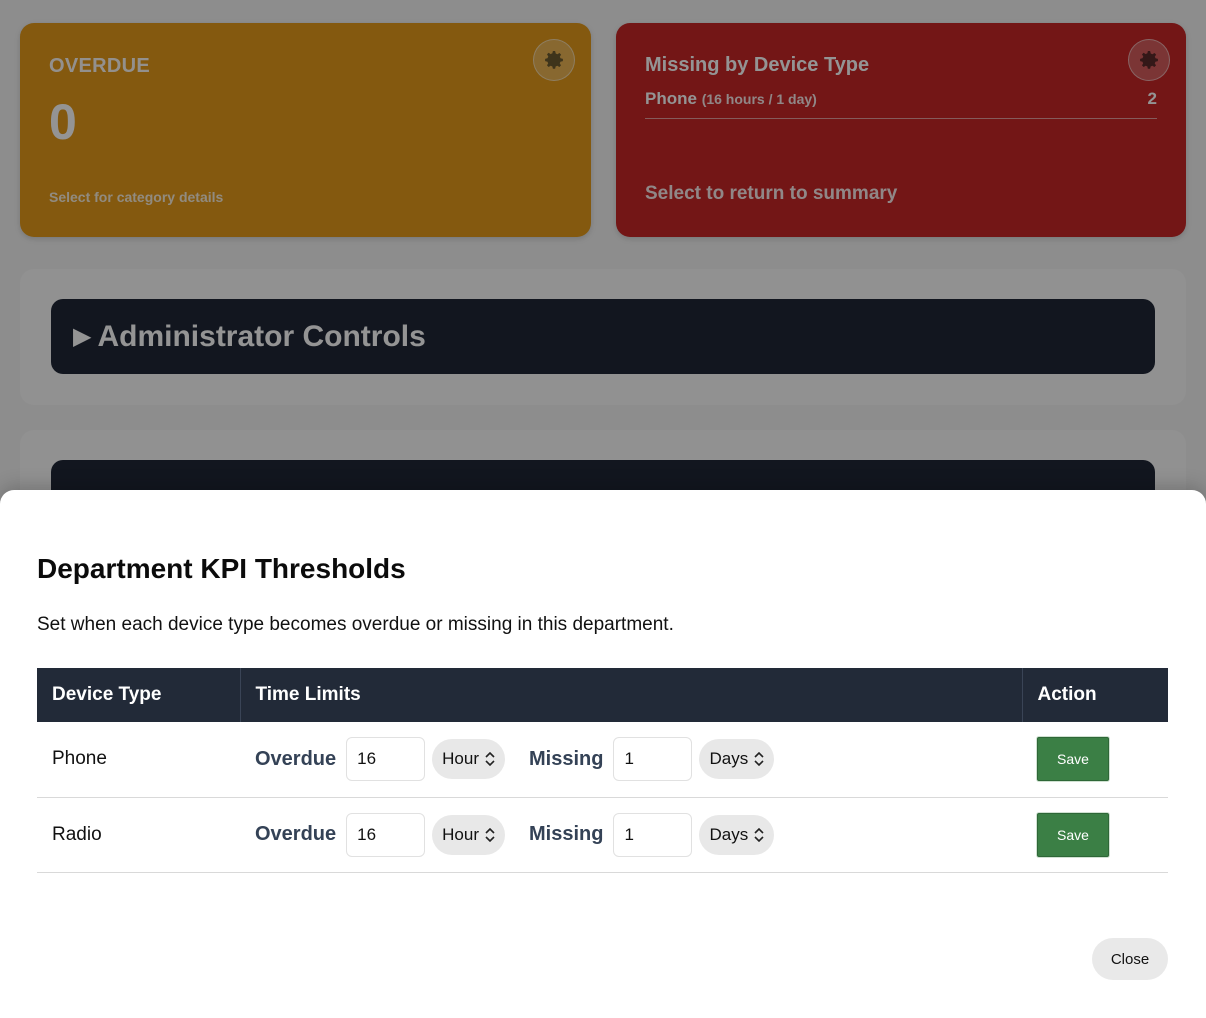 This screenshot has width=1206, height=1018. I want to click on column-header-time-limits: Time Limits, so click(630, 695).